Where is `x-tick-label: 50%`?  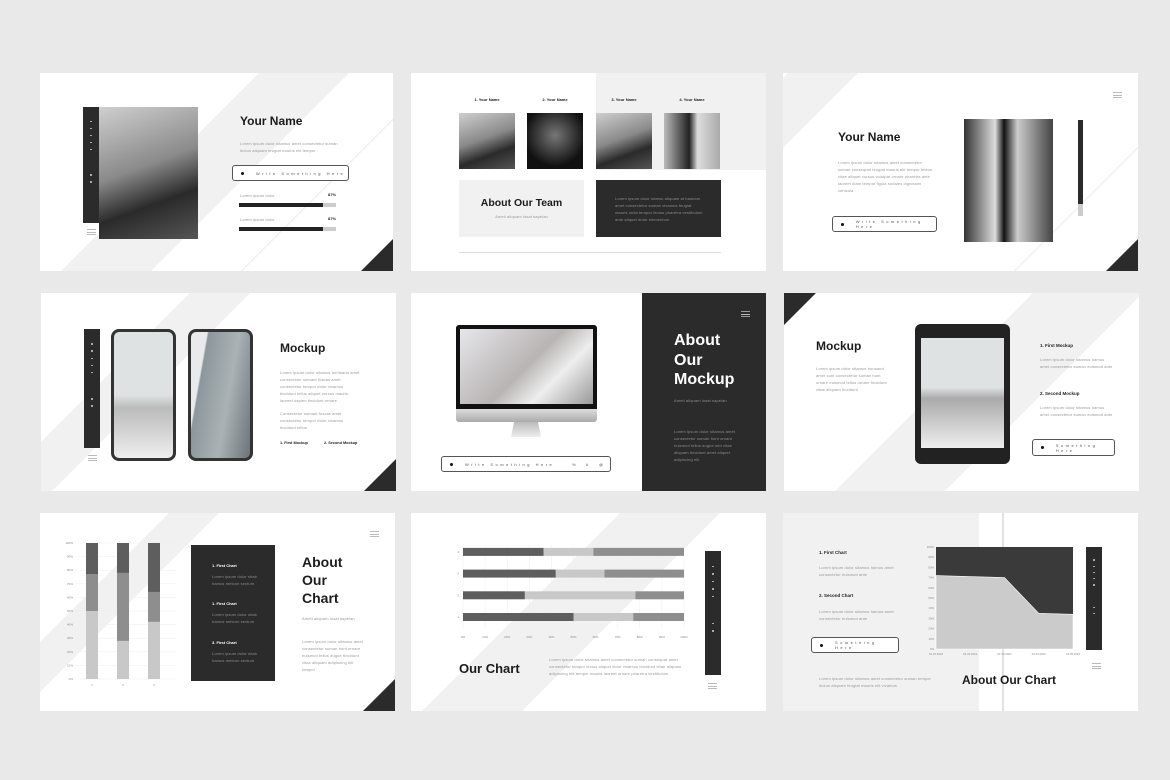 x-tick-label: 50% is located at coordinates (573, 637).